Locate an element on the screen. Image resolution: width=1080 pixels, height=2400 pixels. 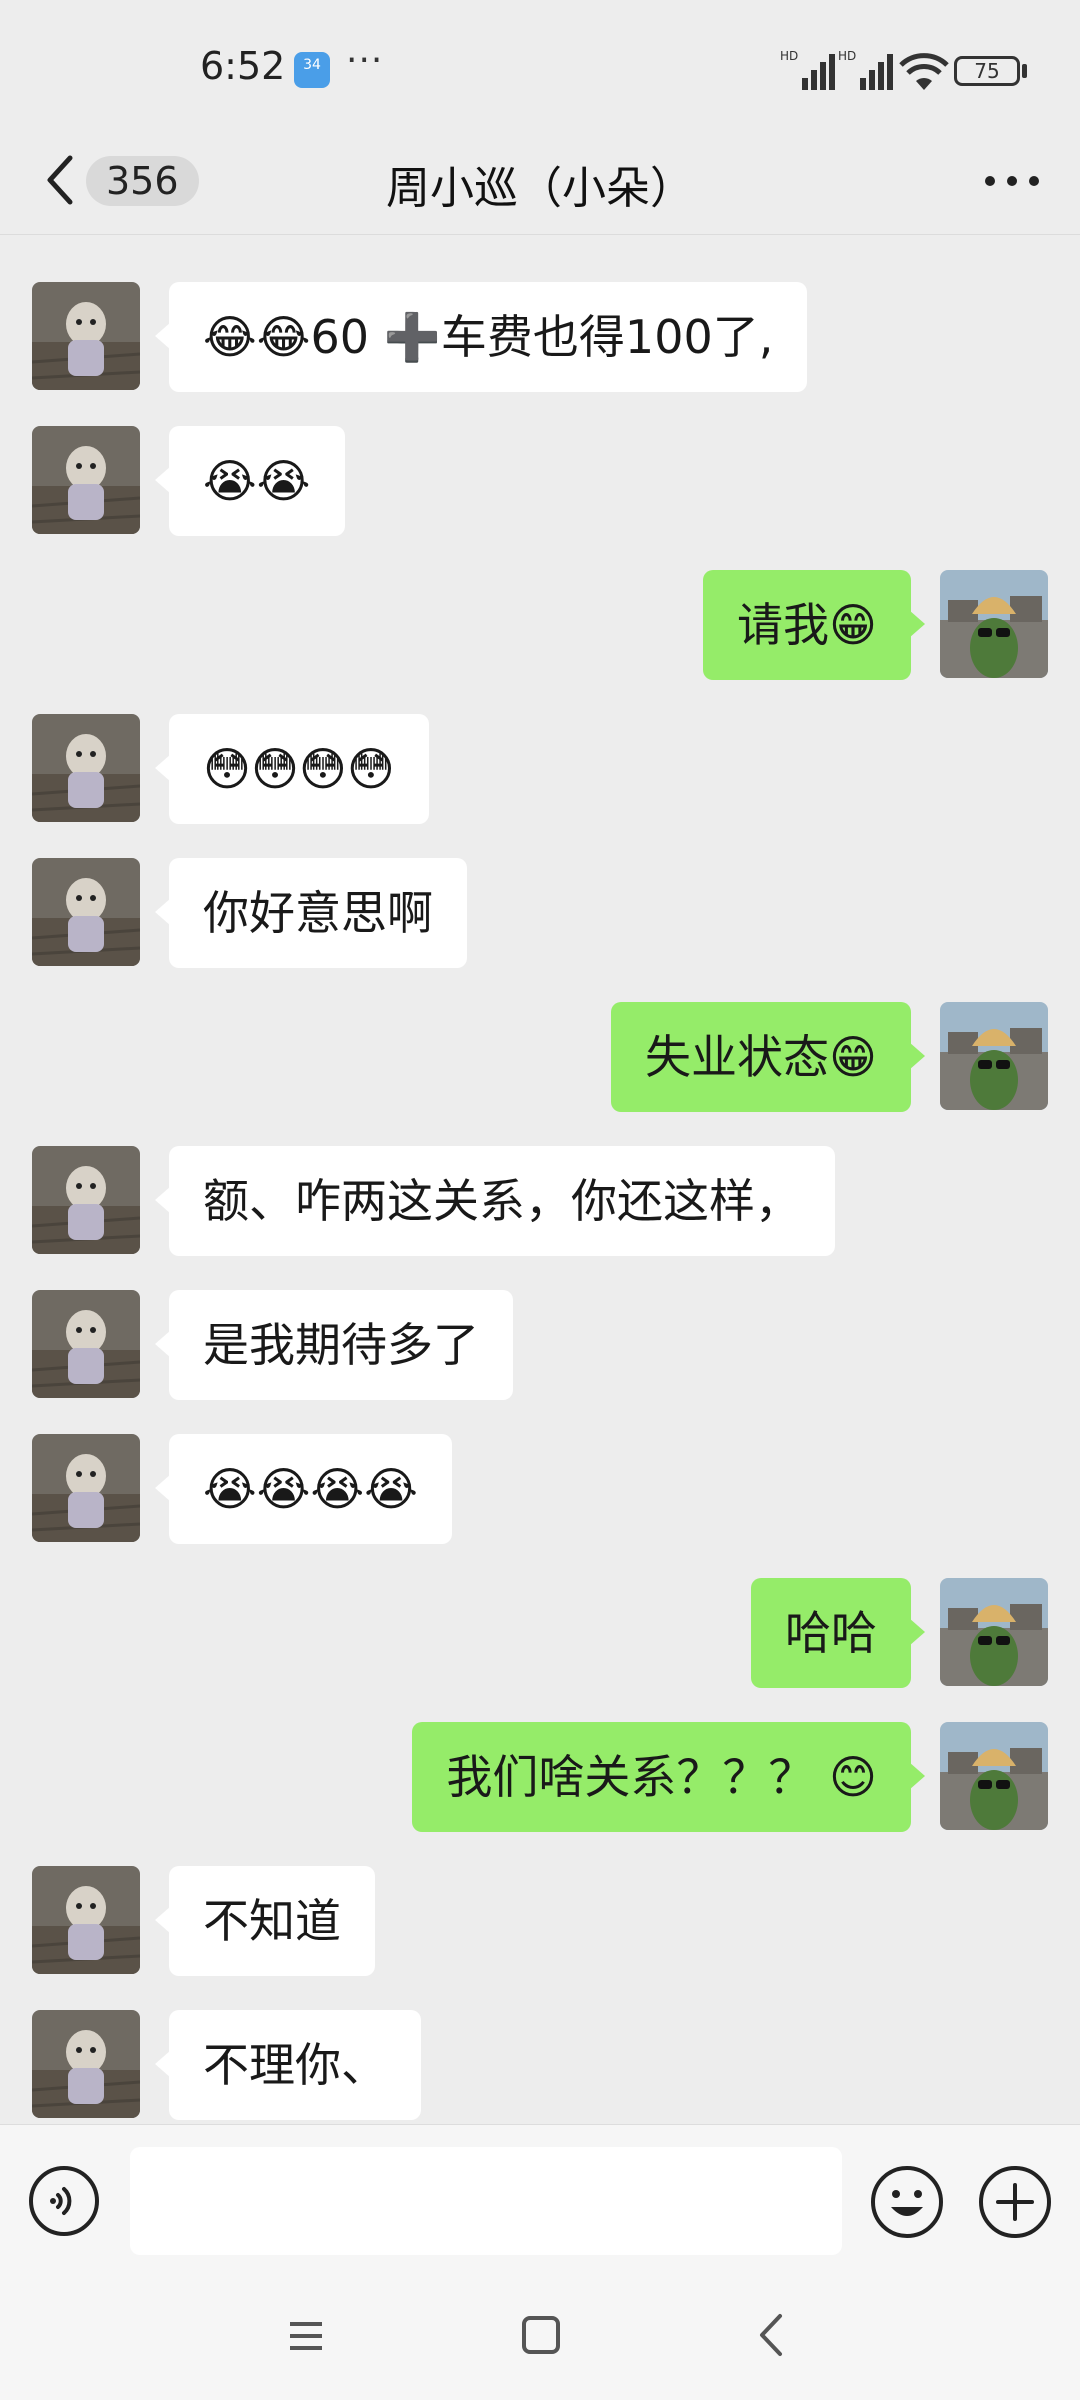
message-bubble: 😂😂60 ➕车费也得100了, is located at coordinates (481, 337).